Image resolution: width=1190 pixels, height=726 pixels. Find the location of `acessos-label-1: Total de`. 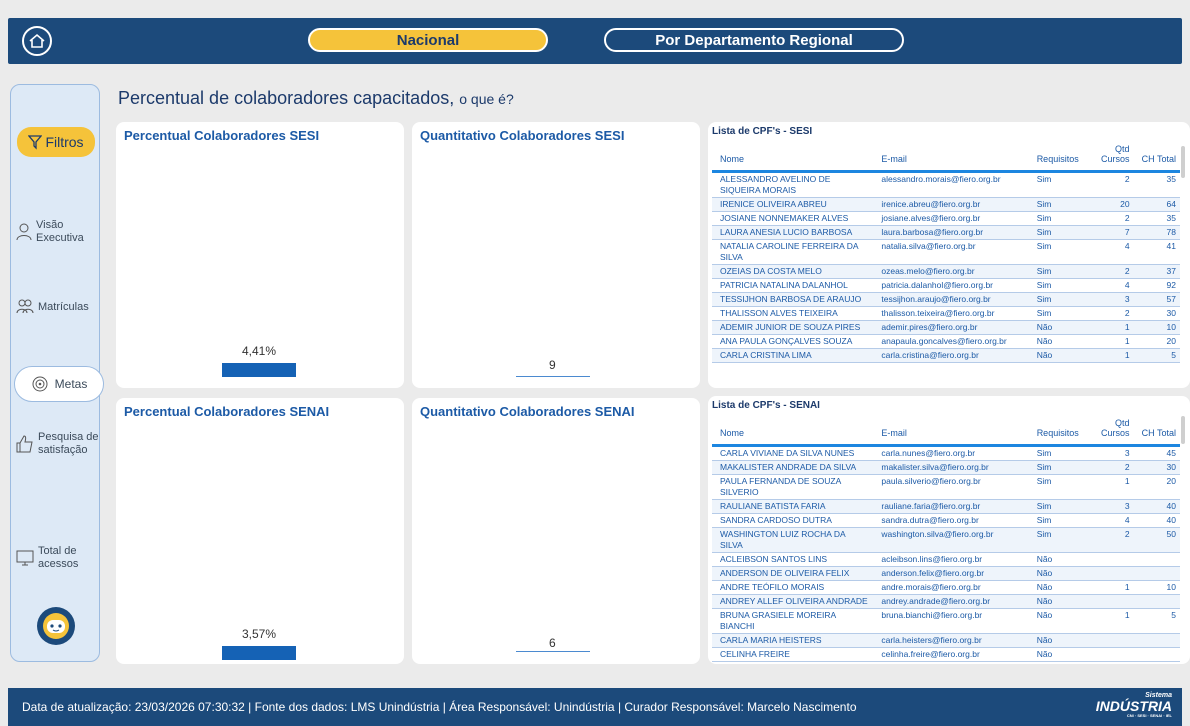

acessos-label-1: Total de is located at coordinates (57, 551).